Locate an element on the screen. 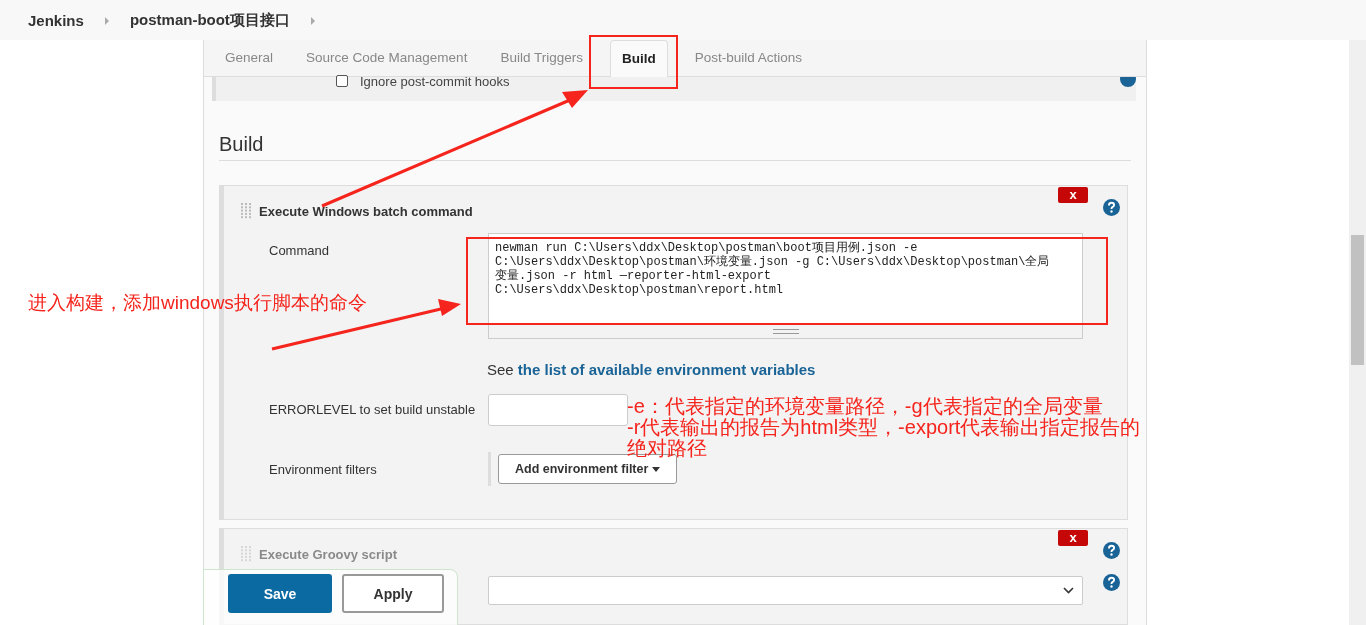  breadcrumb-link: Jenkins is located at coordinates (56, 20).